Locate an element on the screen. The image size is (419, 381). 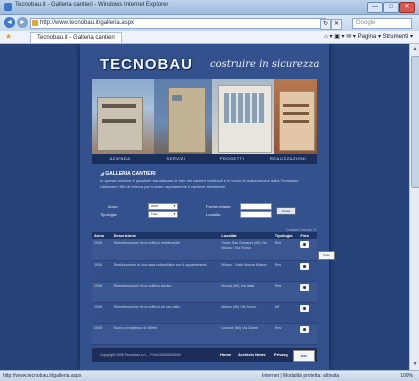
page-icon is located at coordinates (35, 23).